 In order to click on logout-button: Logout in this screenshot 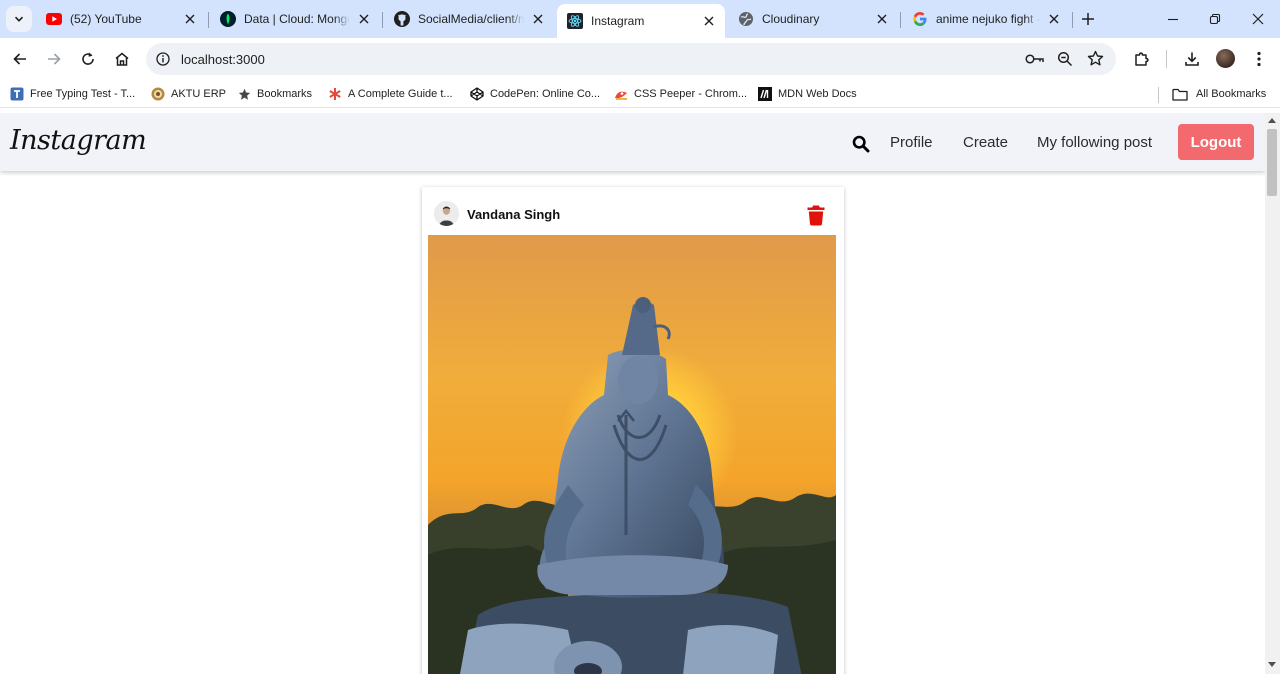, I will do `click(1216, 142)`.